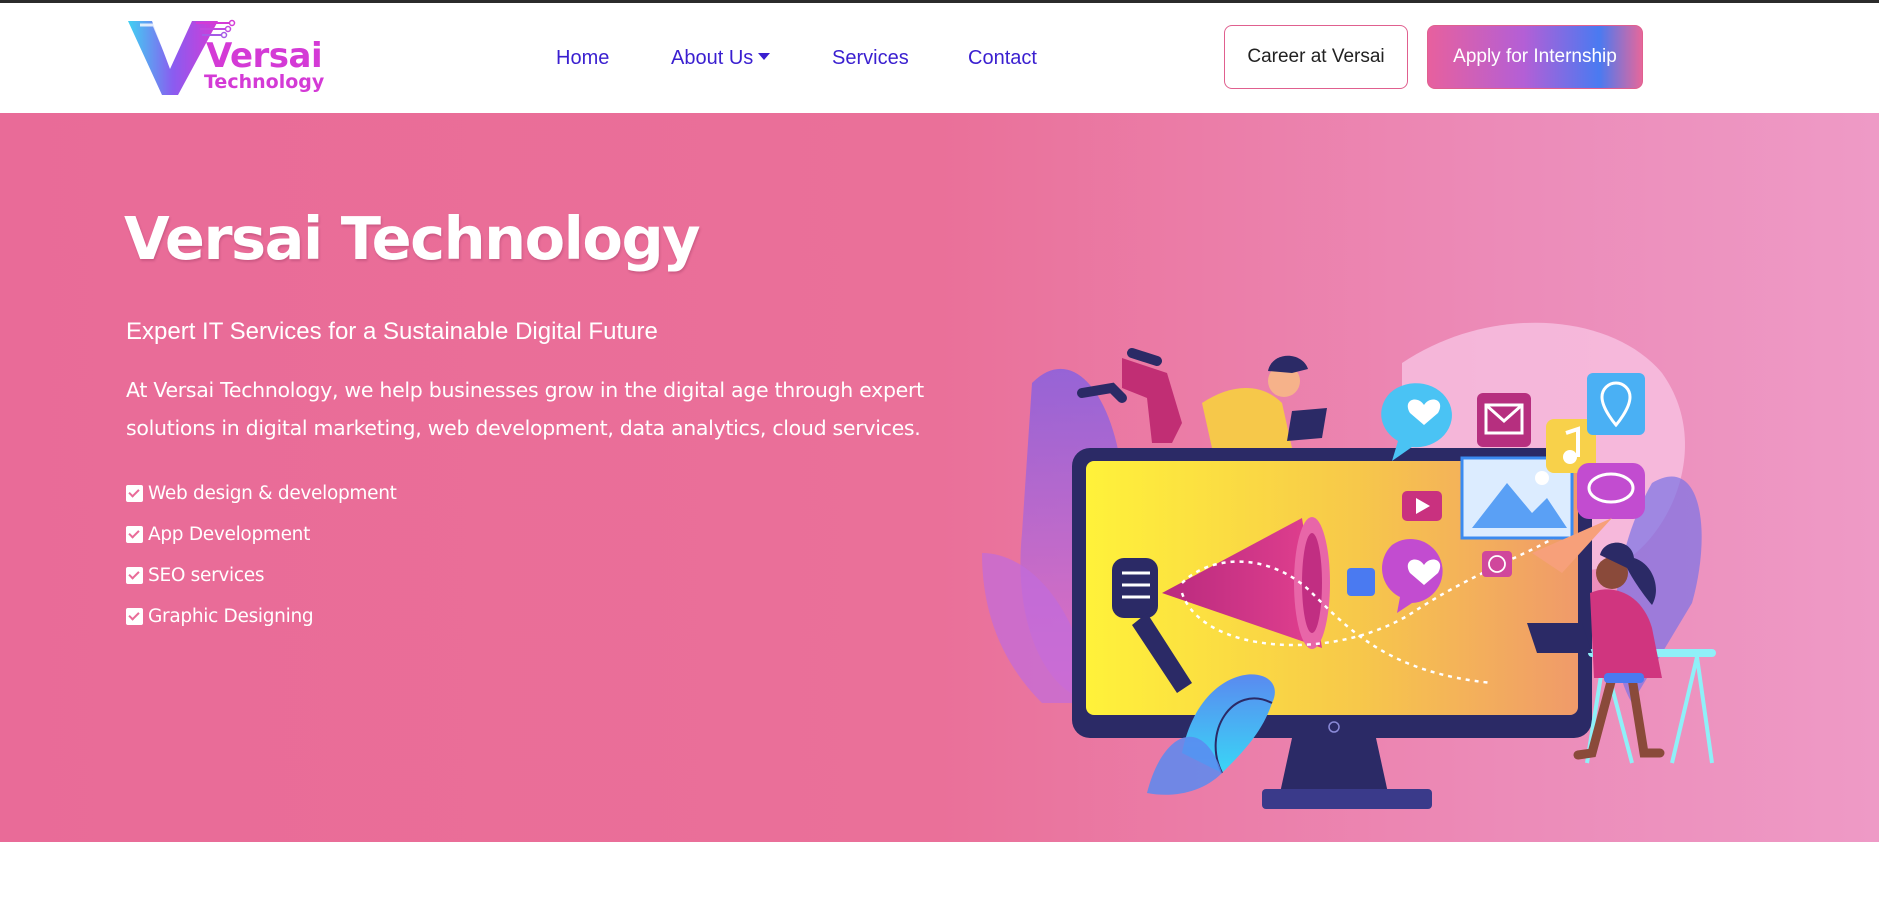  I want to click on nav-about-us-label: About Us, so click(712, 58).